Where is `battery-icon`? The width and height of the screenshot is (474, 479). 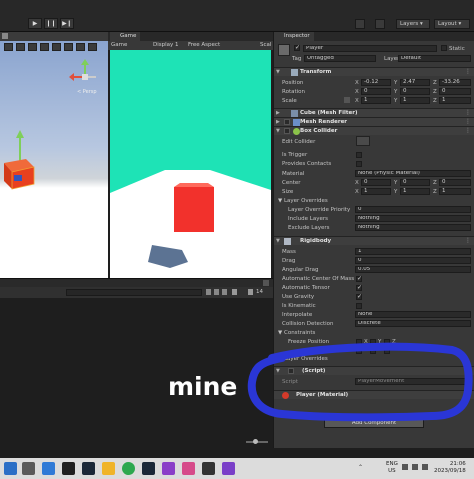 battery-icon is located at coordinates (425, 467).